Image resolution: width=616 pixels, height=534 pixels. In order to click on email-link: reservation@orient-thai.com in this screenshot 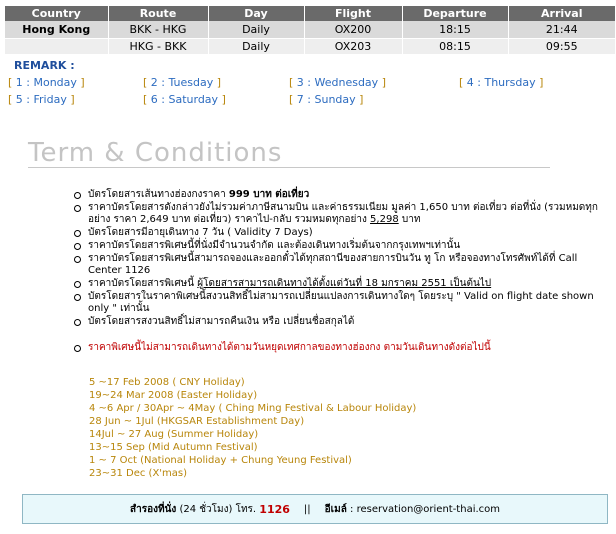, I will do `click(428, 509)`.